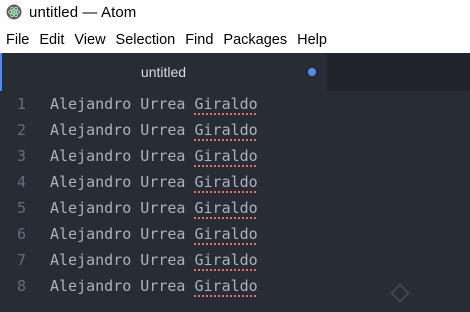  I want to click on menu-find: Find, so click(199, 40).